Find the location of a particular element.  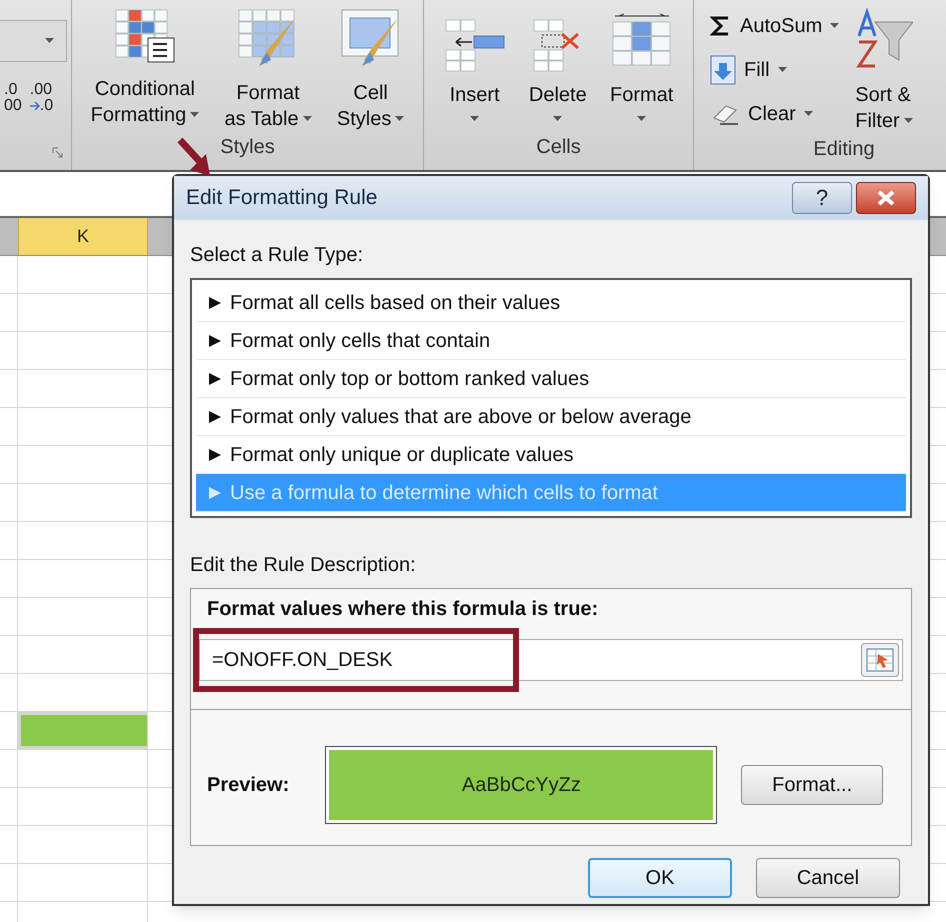

rule-type-item: Format only values that are above or below average is located at coordinates (551, 417).